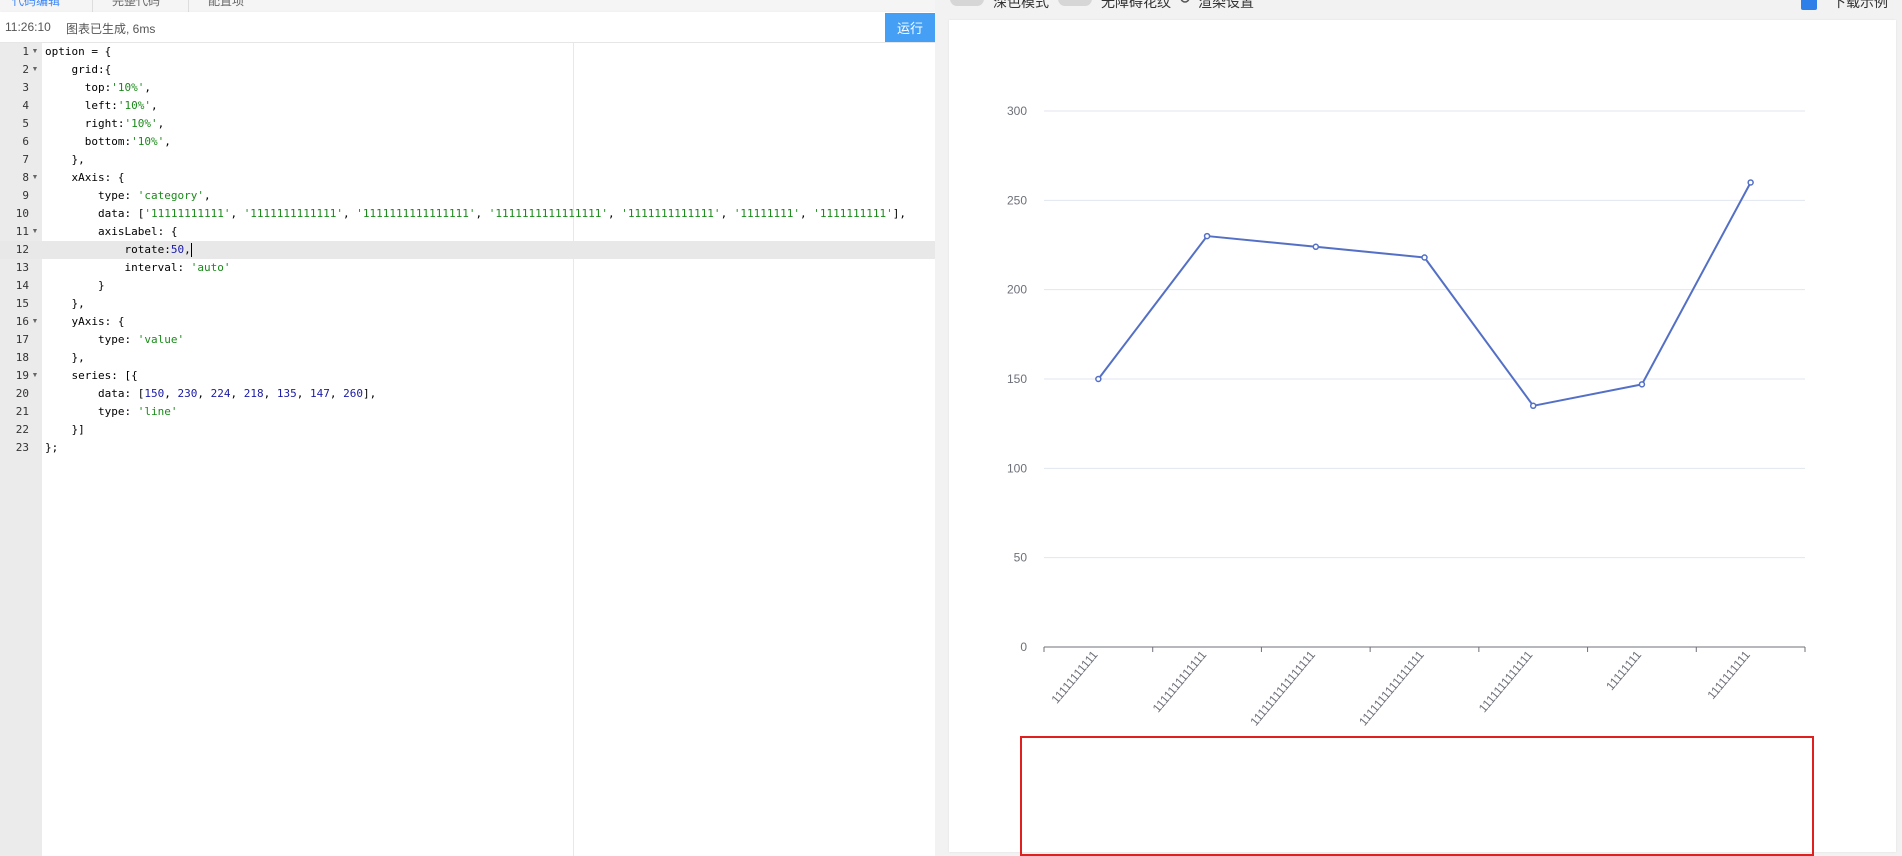  I want to click on y-tick-label: 250, so click(1017, 200).